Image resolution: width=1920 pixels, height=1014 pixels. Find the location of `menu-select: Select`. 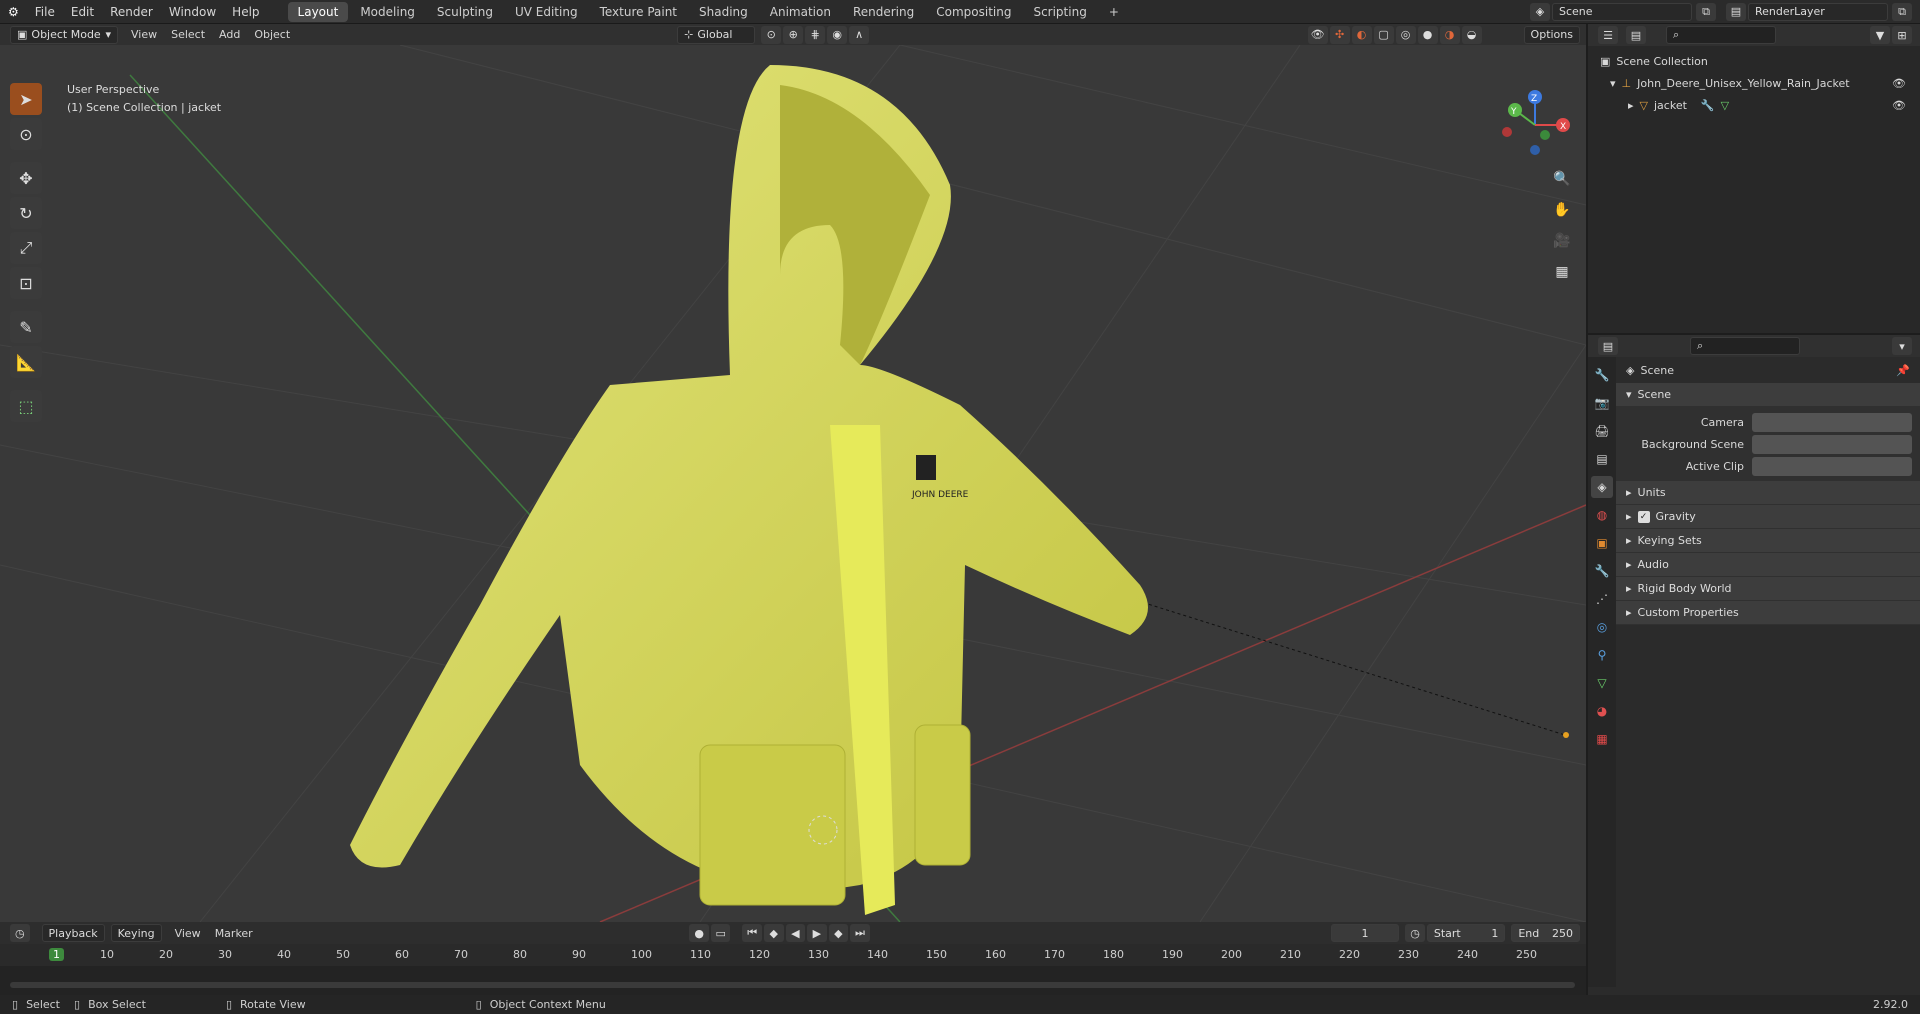

menu-select: Select is located at coordinates (188, 34).